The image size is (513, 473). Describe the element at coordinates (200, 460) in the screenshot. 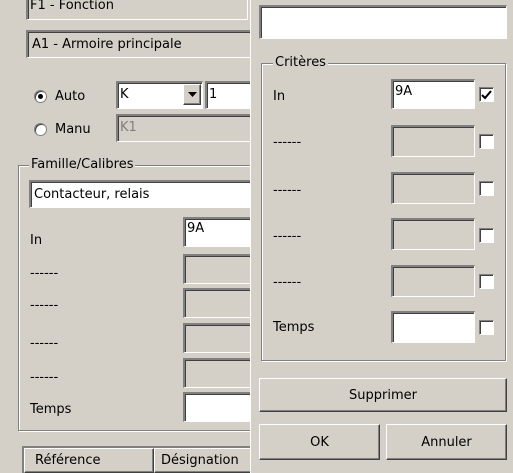

I see `column-header-designation-label: Désignation` at that location.